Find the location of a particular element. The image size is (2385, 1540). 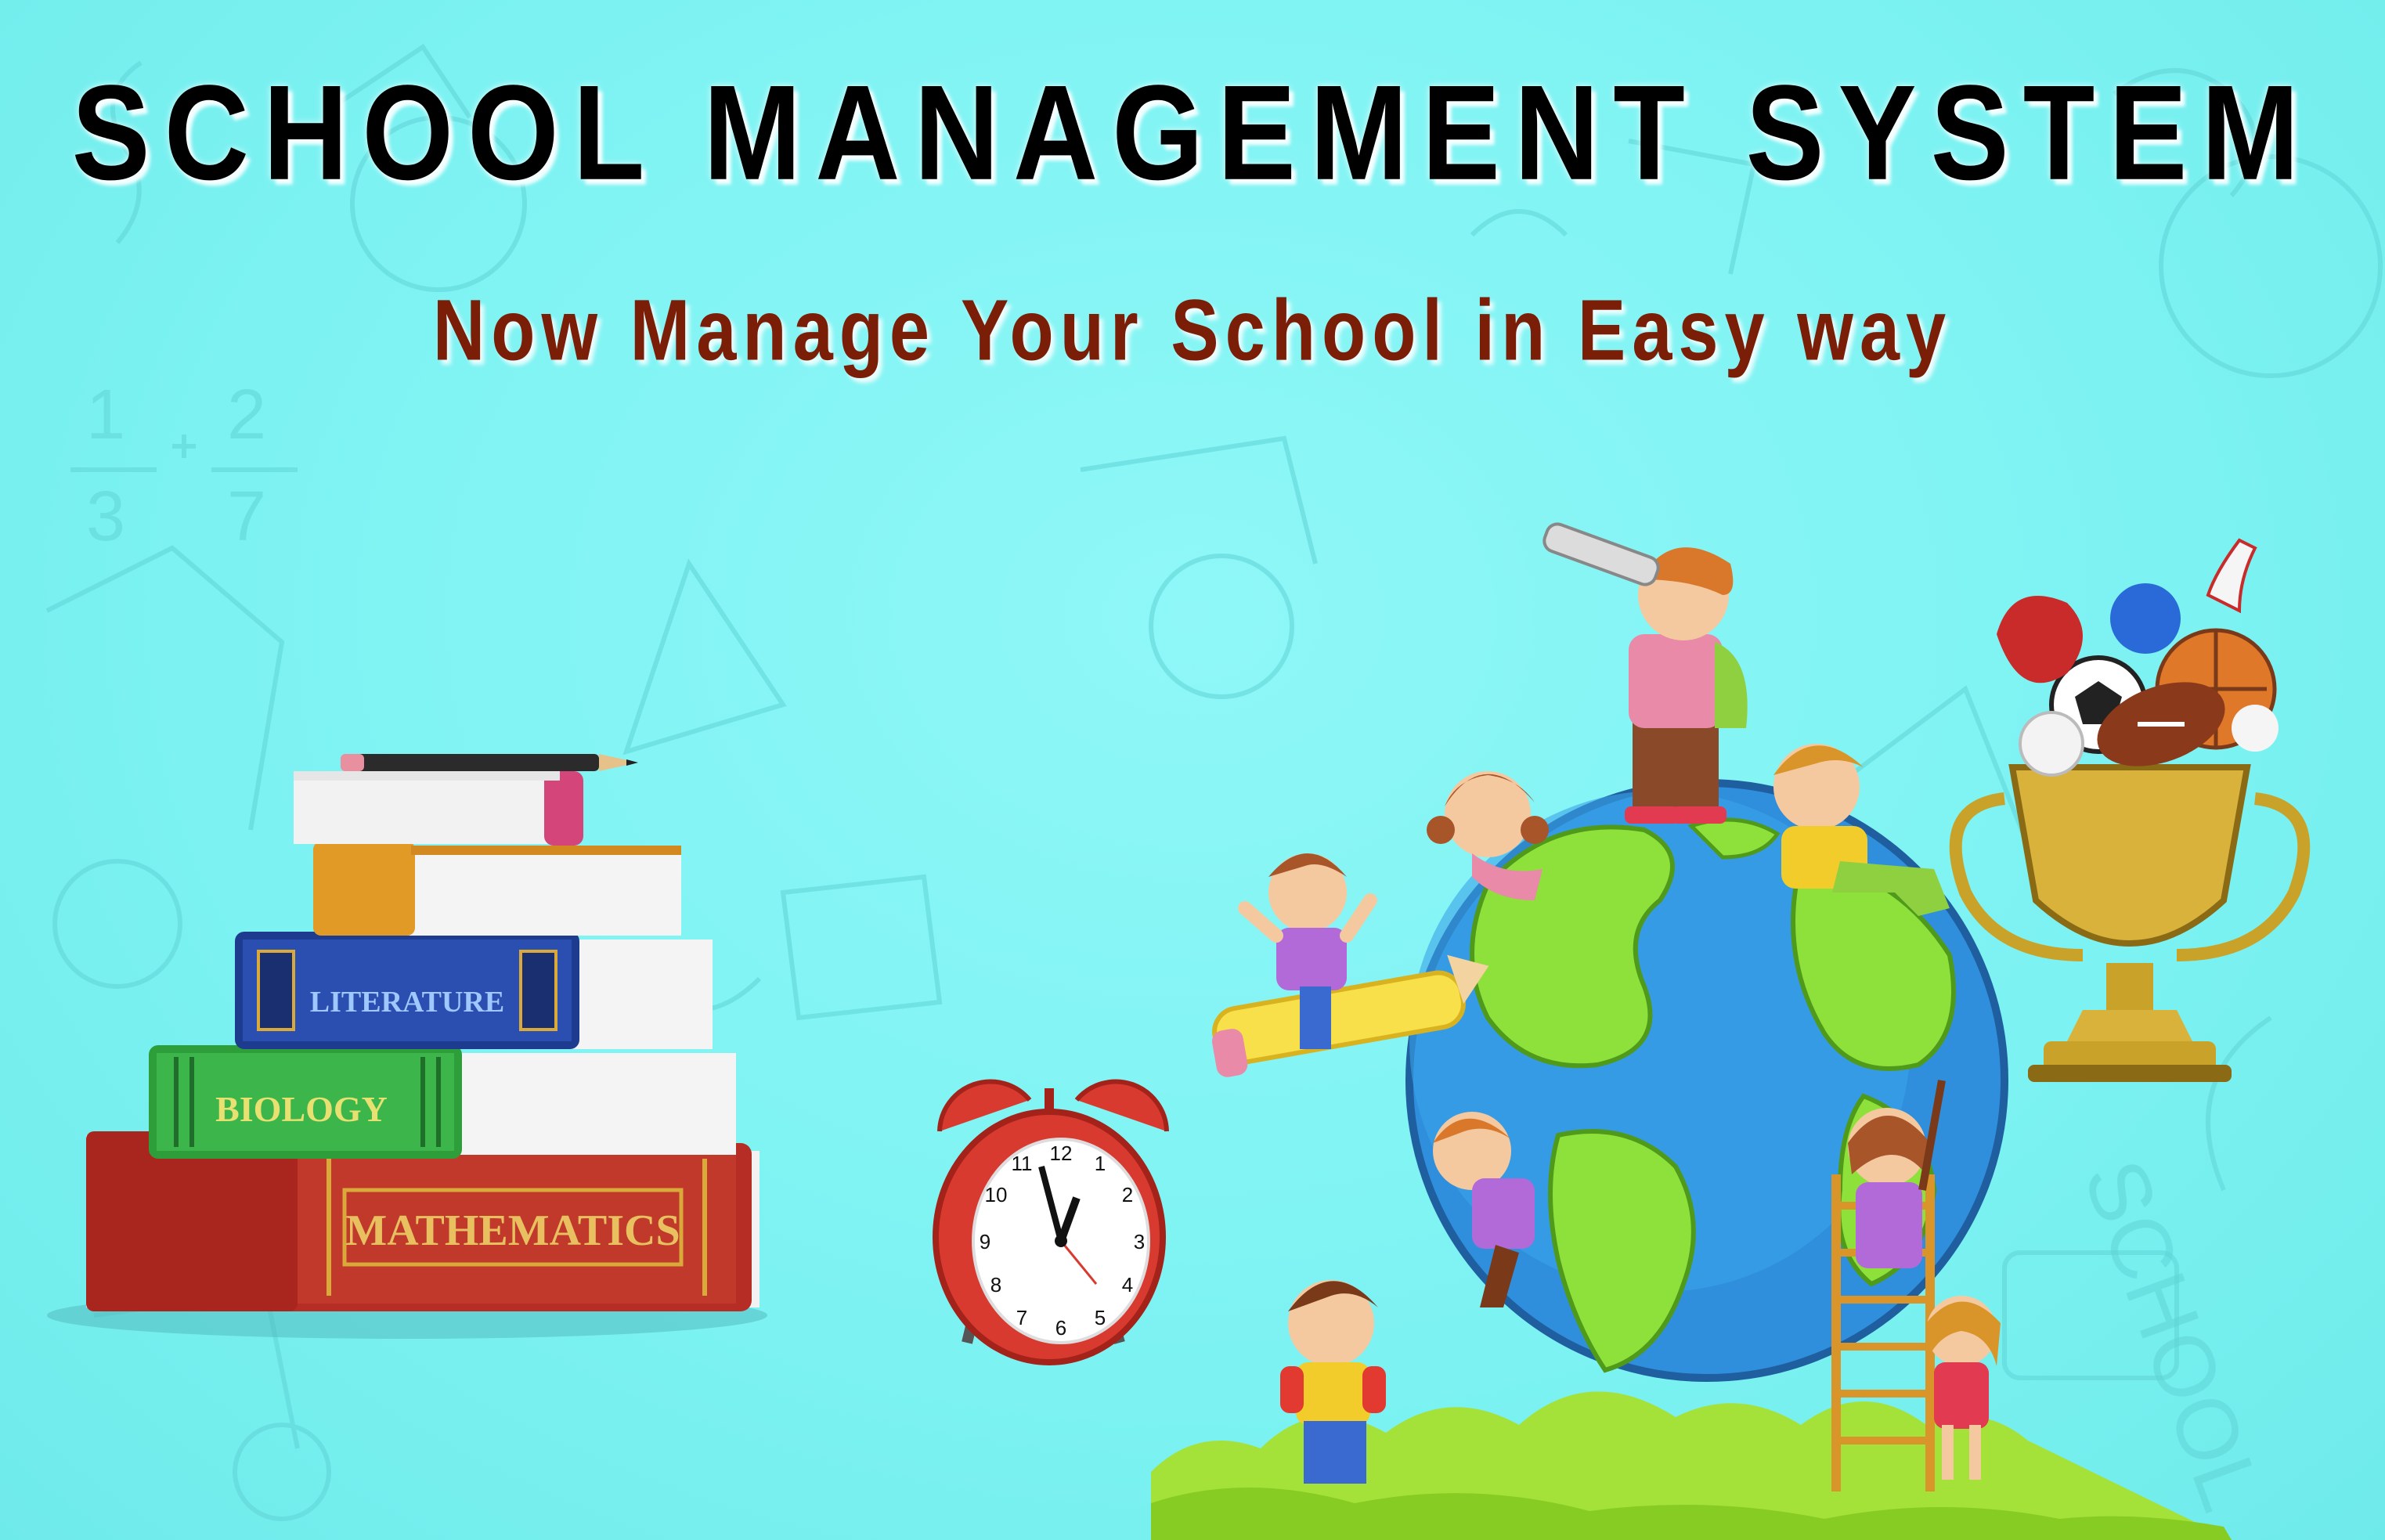

book-mathematics-label: MATHEMATICS is located at coordinates (512, 1231).